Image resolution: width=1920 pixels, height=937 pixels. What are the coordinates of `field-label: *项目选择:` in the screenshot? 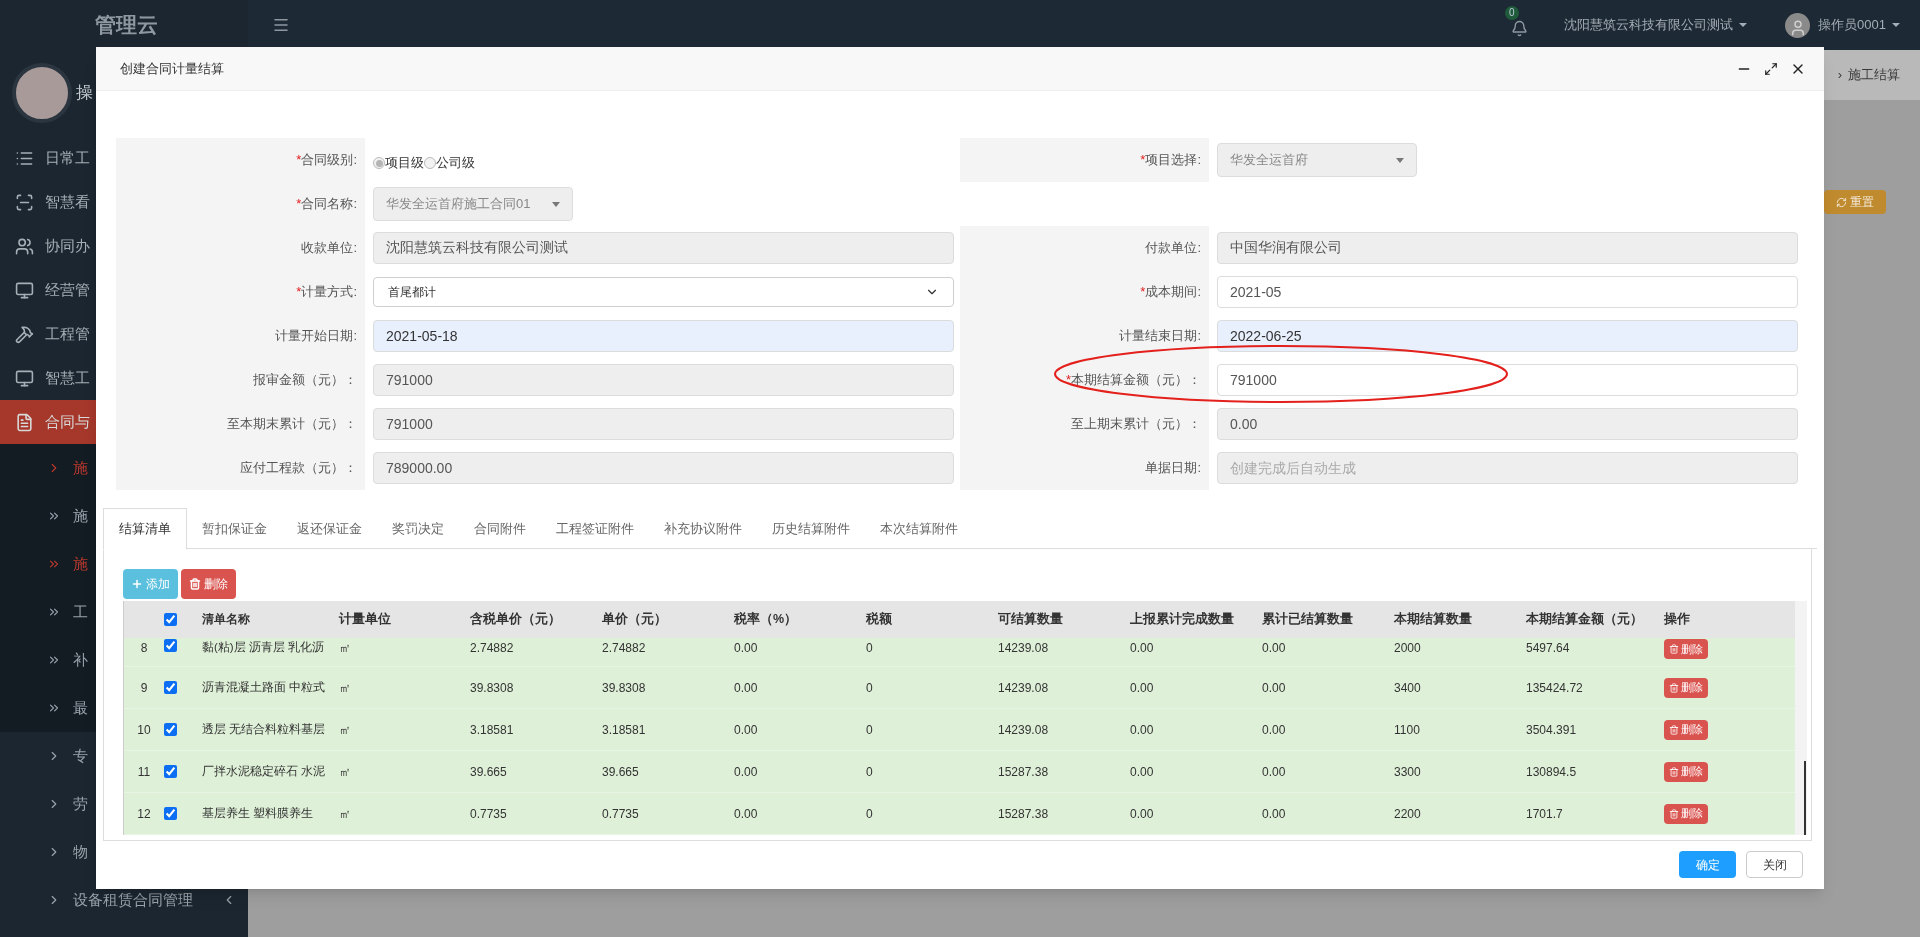 It's located at (1170, 160).